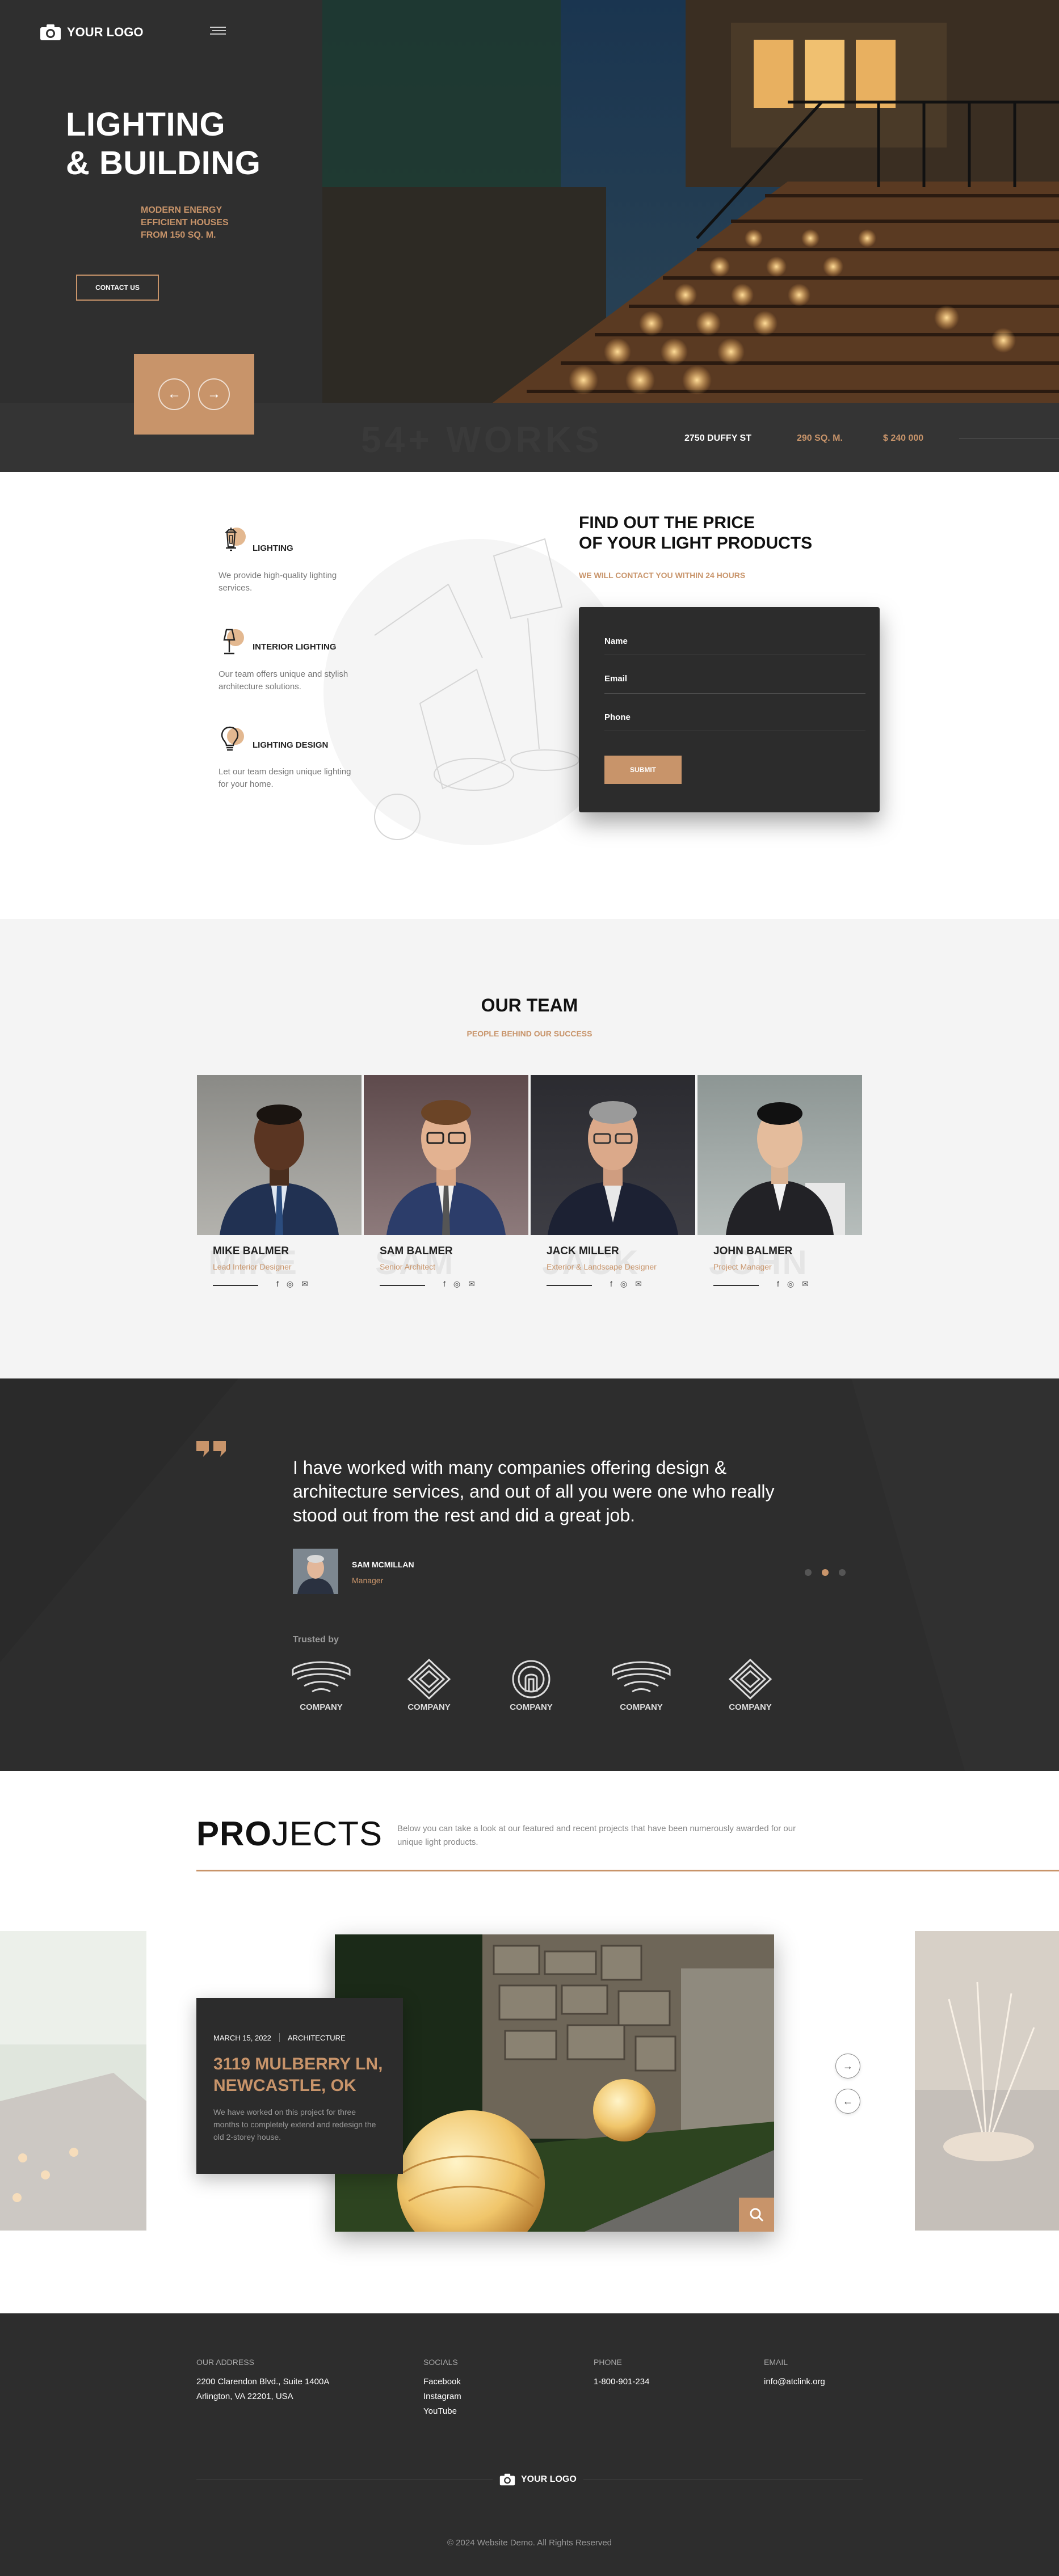  I want to click on service-item-lighting, so click(232, 541).